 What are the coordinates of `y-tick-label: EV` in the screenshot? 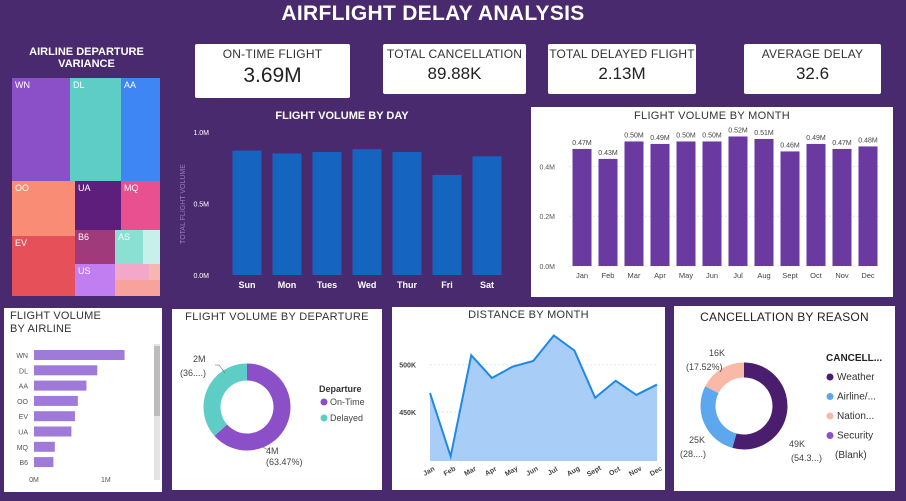 It's located at (24, 417).